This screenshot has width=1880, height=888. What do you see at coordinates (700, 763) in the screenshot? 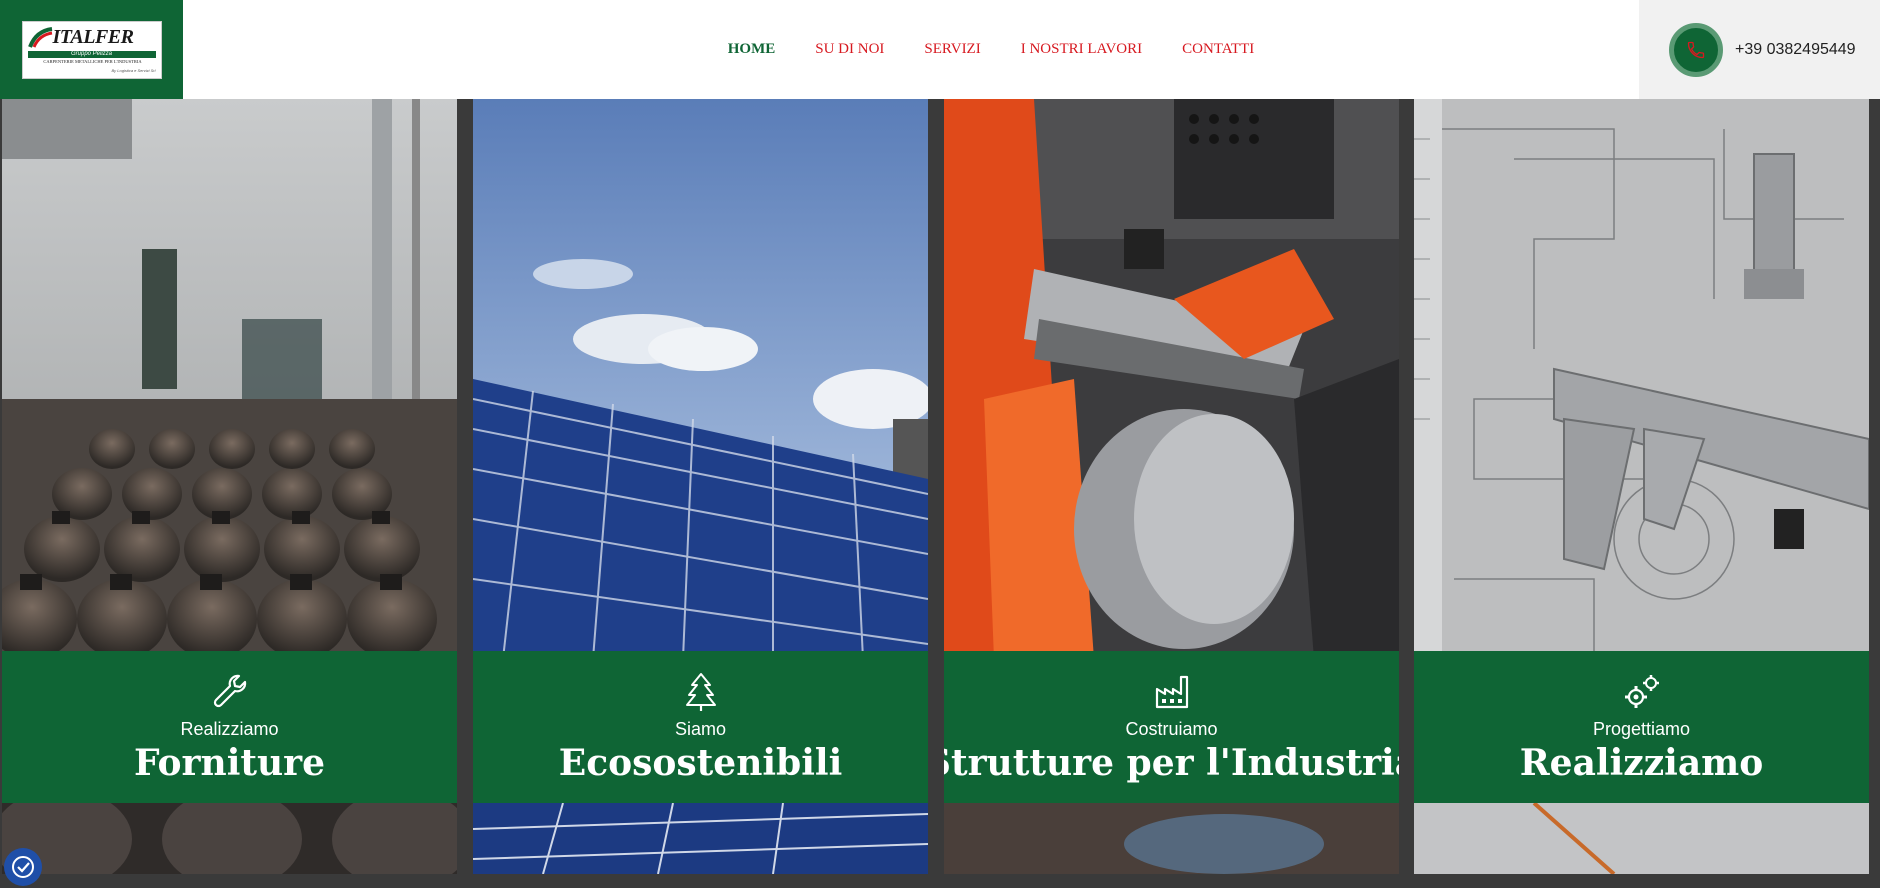
I see `card-title: Ecosostenibili` at bounding box center [700, 763].